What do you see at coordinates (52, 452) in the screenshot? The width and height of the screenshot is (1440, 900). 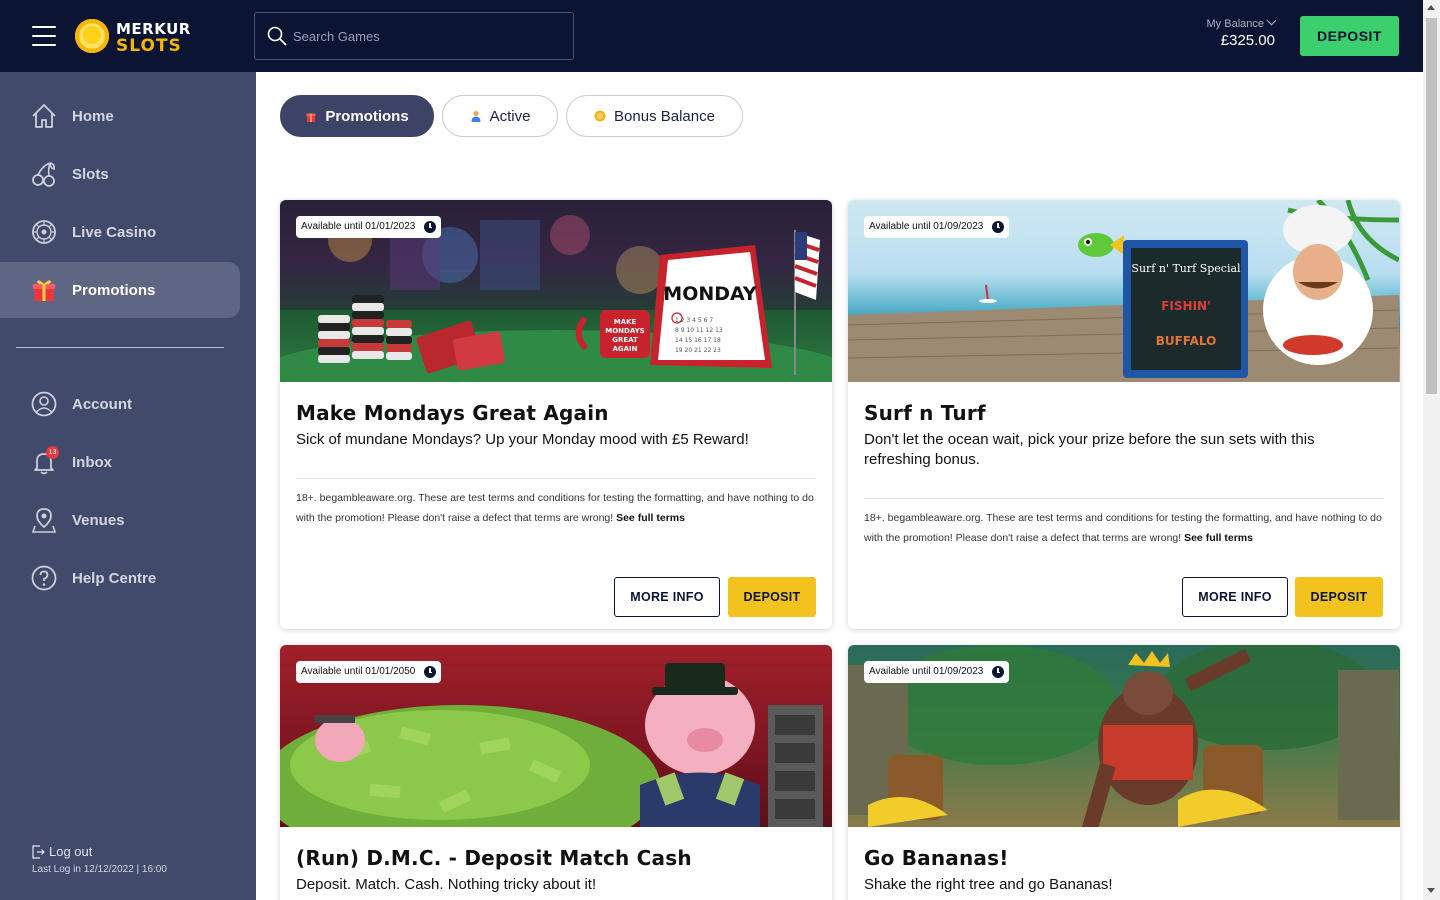 I see `inbox-badge: 13` at bounding box center [52, 452].